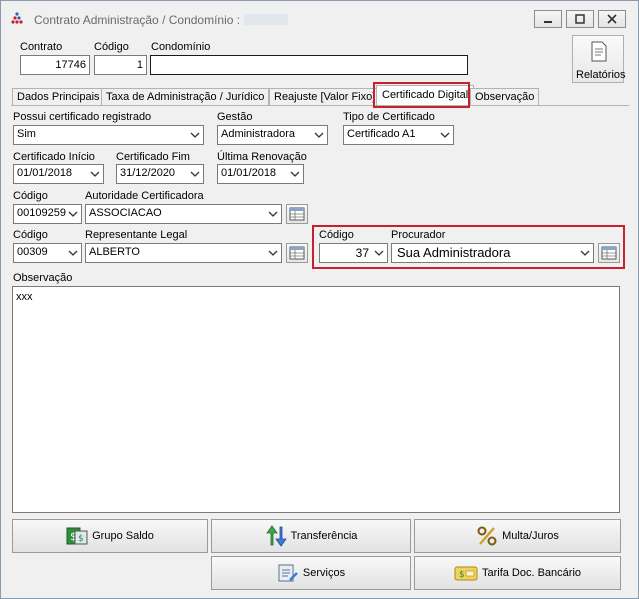 The image size is (639, 599). I want to click on autoridade-codigo-value: 00109259, so click(41, 213).